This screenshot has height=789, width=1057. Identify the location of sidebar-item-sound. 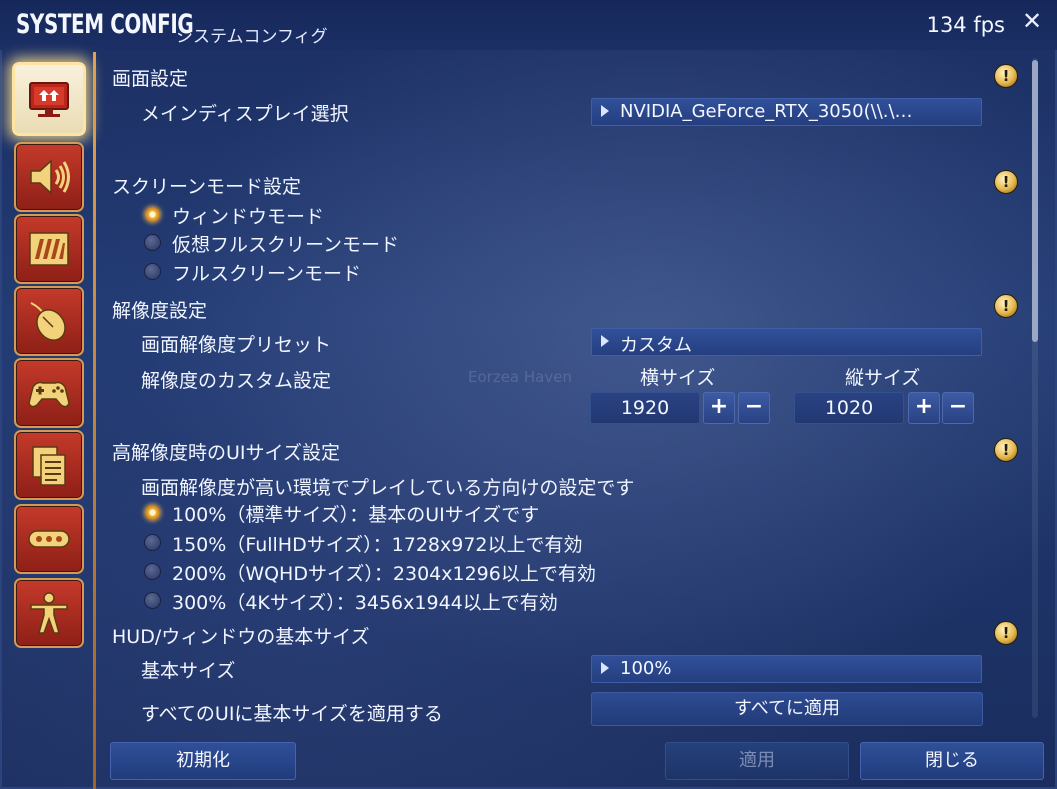
(49, 177).